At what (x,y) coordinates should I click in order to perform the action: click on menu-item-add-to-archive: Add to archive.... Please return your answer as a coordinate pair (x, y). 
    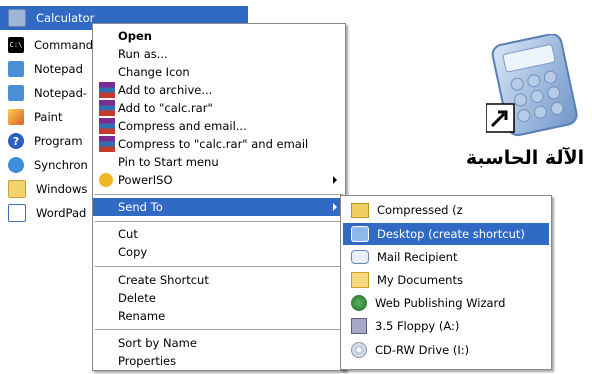
    Looking at the image, I should click on (219, 90).